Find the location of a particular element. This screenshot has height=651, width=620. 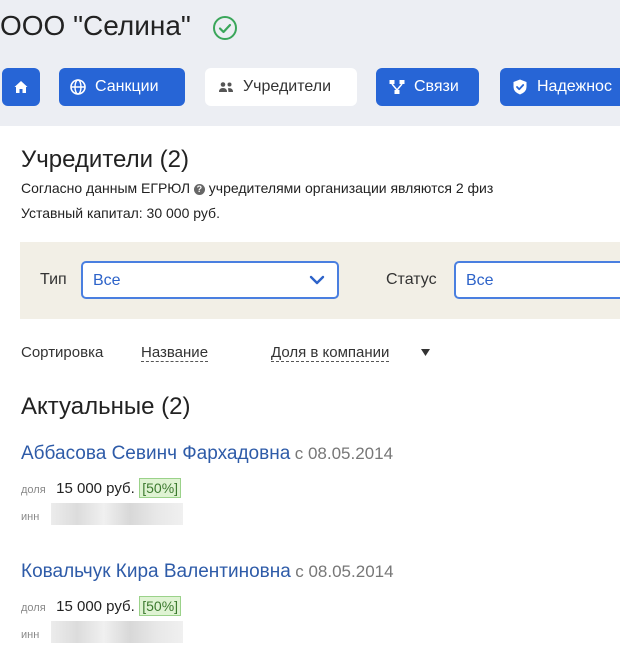

tab-home is located at coordinates (21, 87).